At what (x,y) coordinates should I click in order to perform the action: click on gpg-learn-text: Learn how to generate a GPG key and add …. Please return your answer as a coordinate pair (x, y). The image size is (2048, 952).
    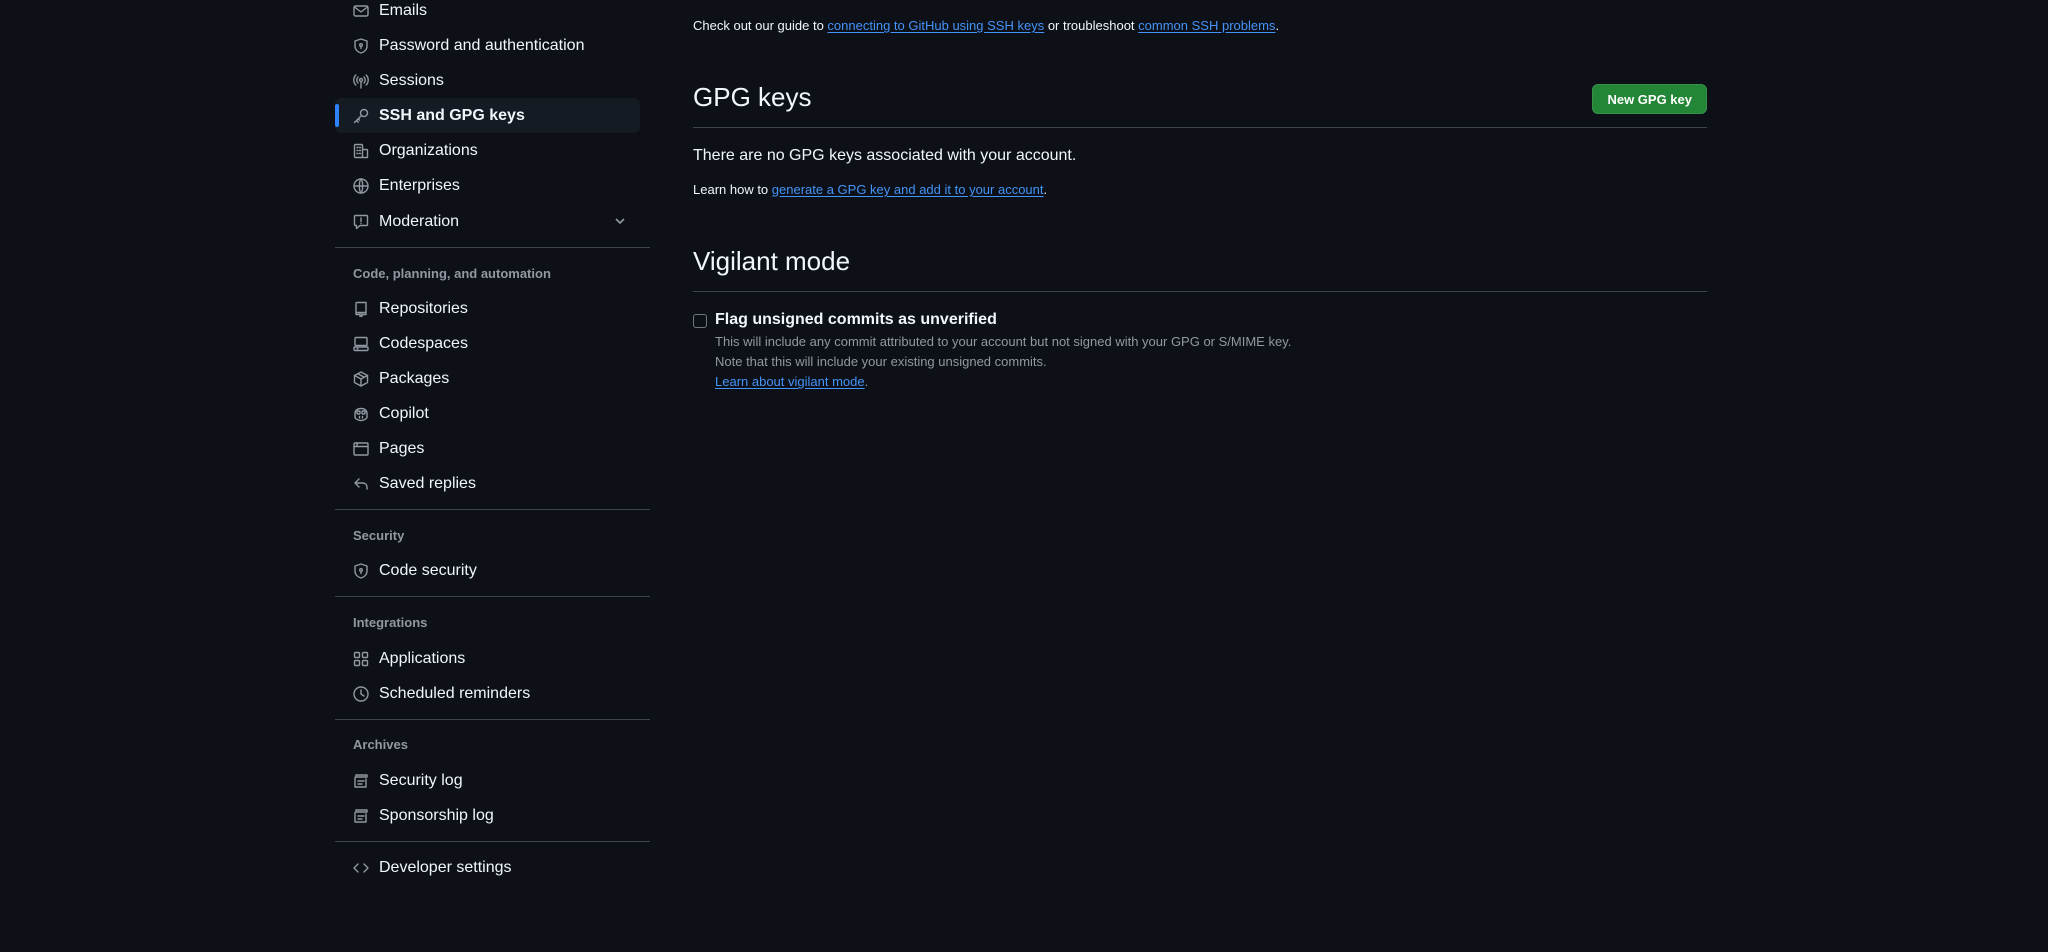
    Looking at the image, I should click on (870, 189).